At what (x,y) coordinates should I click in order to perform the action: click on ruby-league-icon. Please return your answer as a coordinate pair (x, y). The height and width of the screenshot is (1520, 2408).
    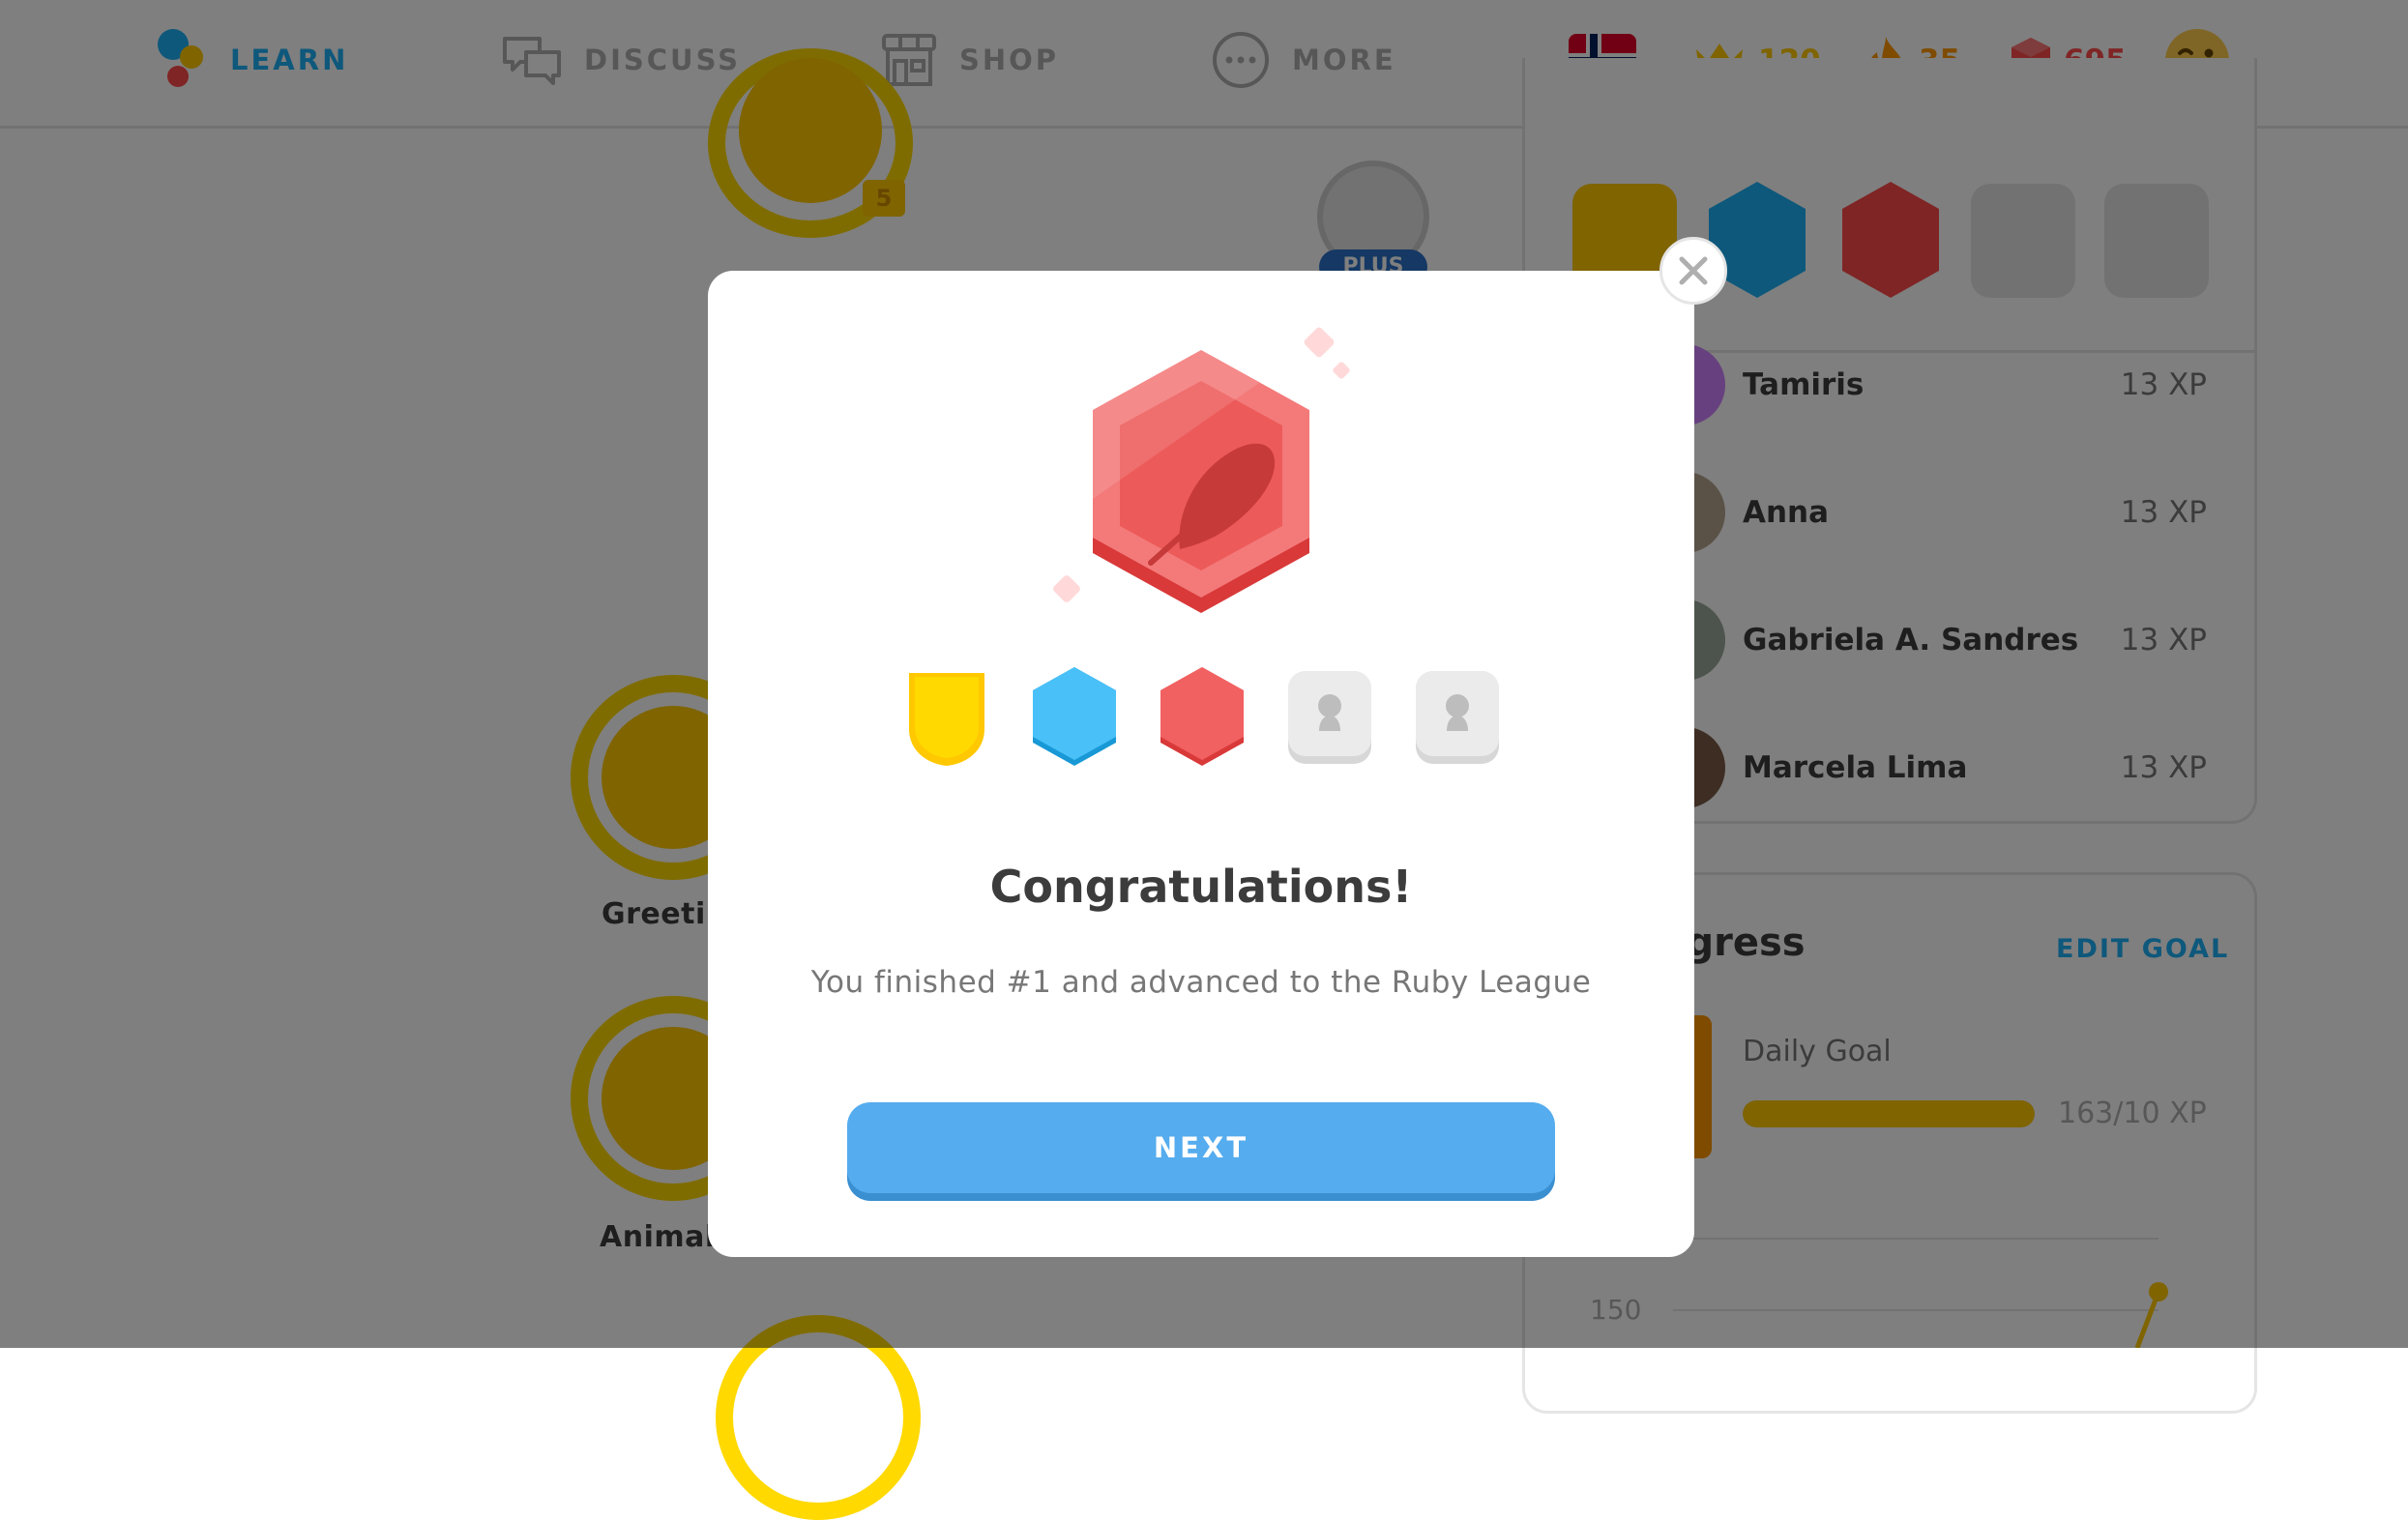
    Looking at the image, I should click on (1202, 716).